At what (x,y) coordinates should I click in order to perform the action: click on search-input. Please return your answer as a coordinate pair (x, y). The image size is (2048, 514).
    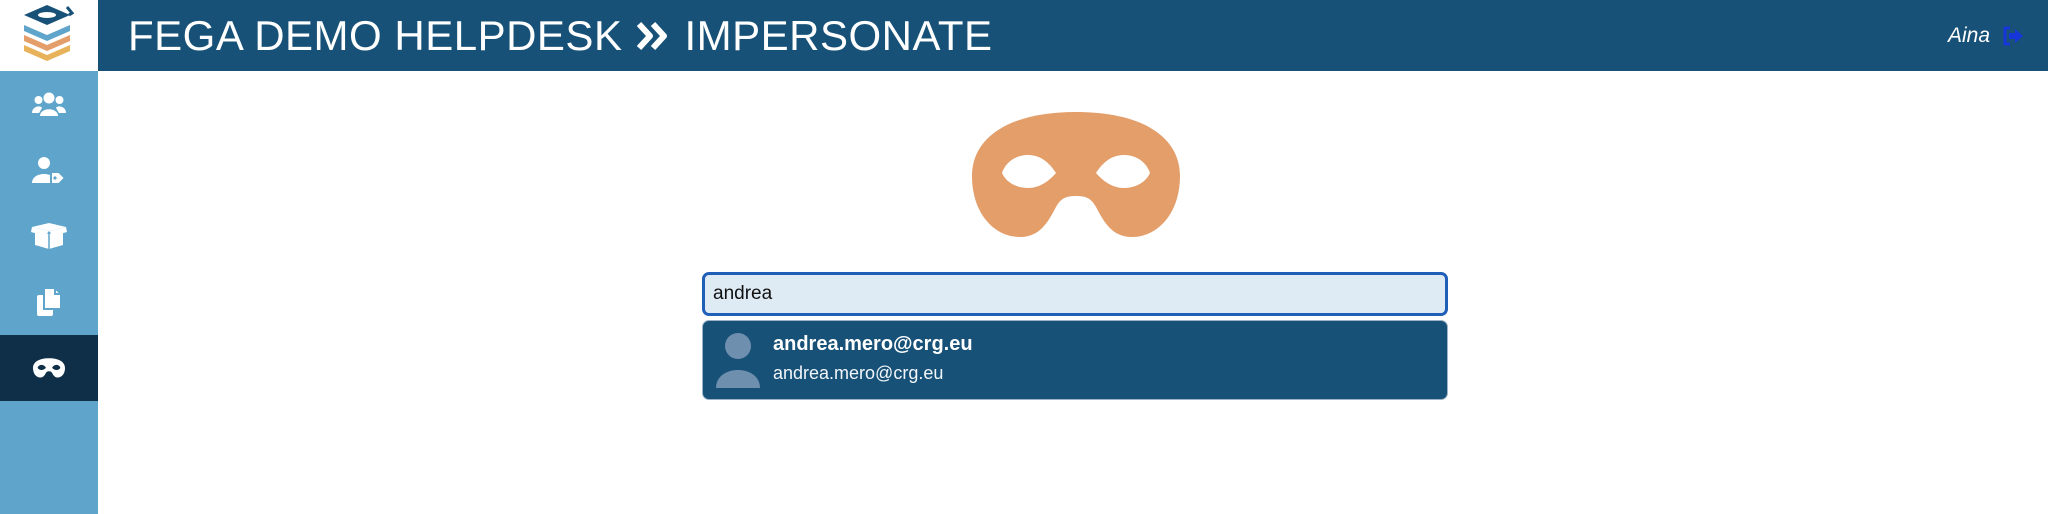
    Looking at the image, I should click on (1075, 294).